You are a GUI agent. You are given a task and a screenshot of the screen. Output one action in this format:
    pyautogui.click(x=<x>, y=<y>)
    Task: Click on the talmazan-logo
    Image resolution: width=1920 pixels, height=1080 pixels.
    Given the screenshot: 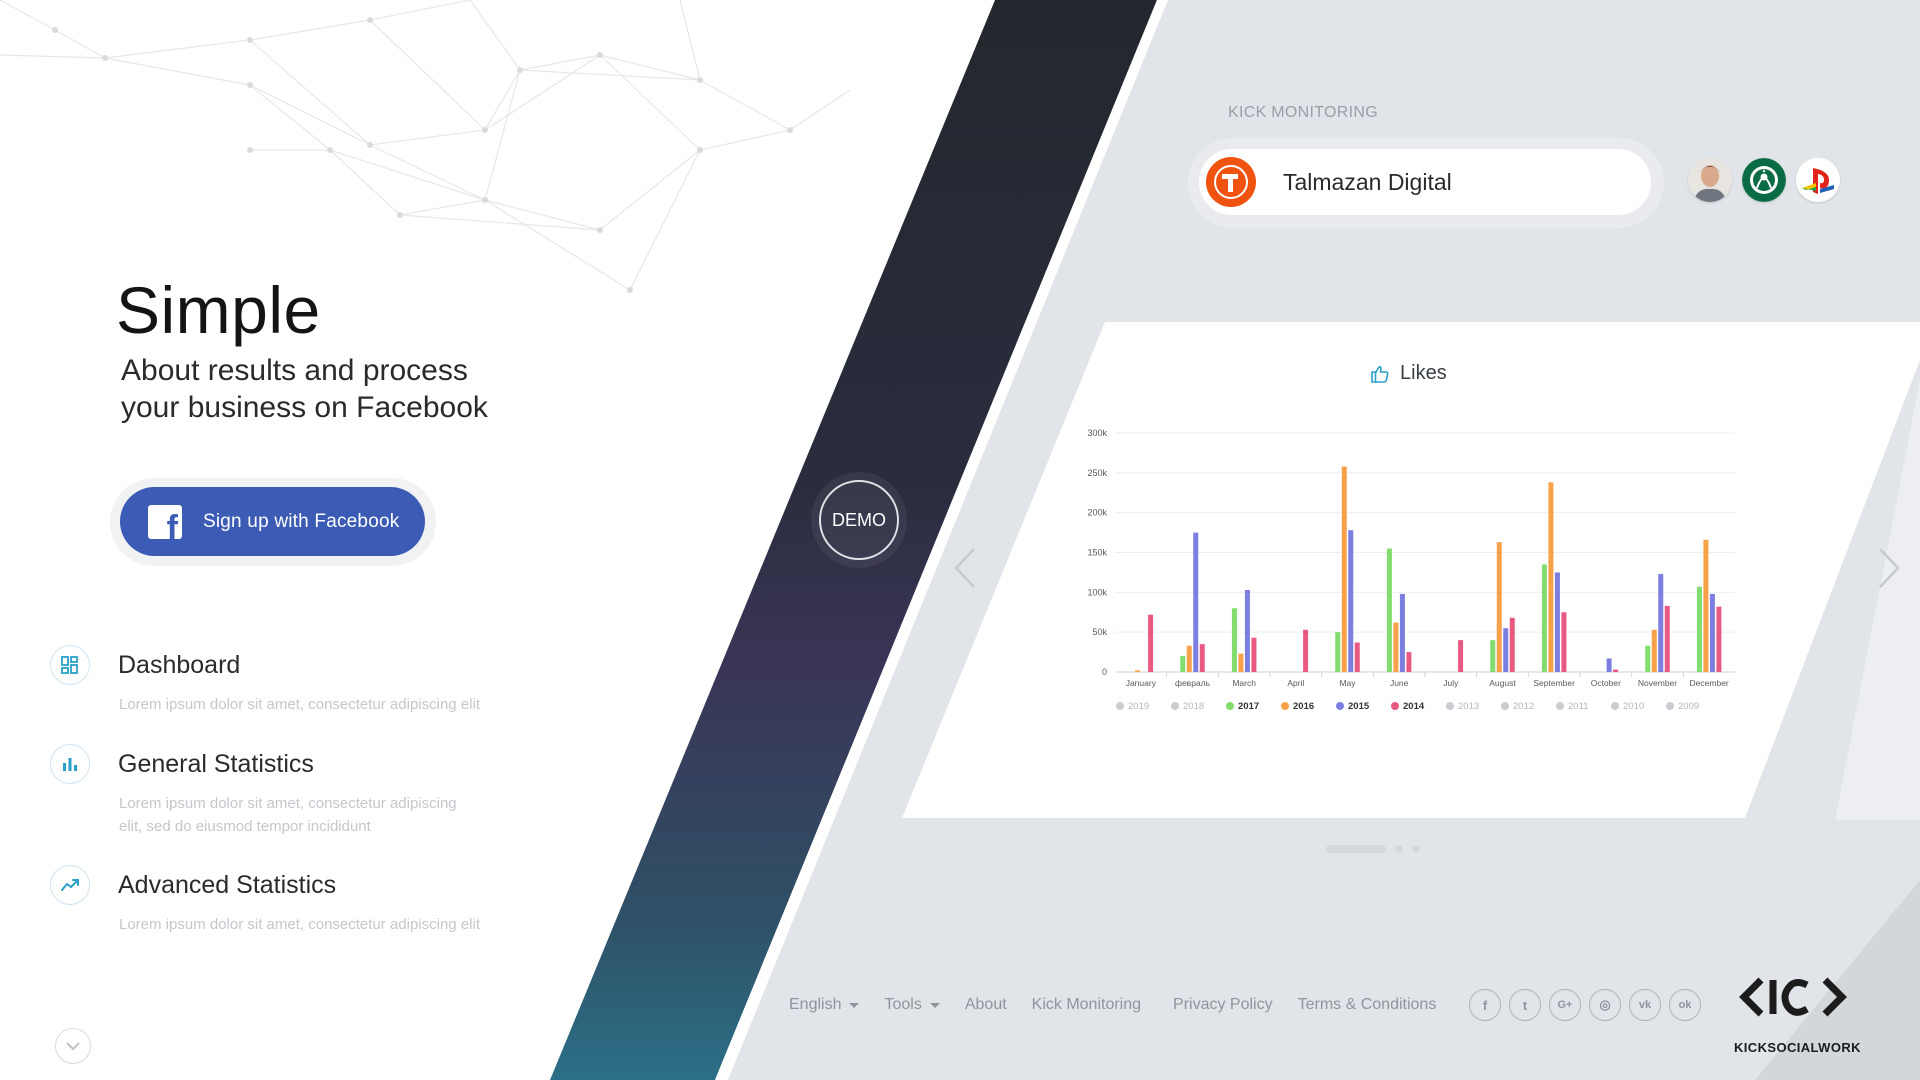 What is the action you would take?
    pyautogui.click(x=1231, y=182)
    